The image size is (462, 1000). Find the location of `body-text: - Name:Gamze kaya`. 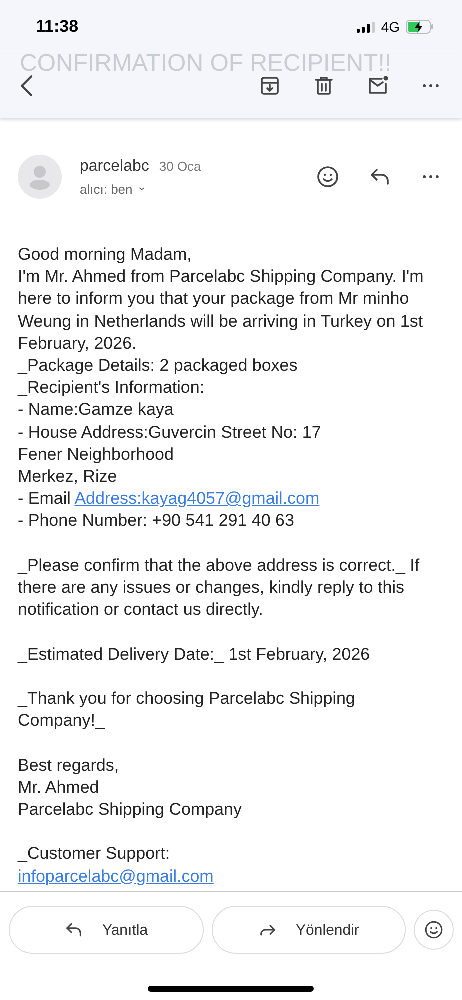

body-text: - Name:Gamze kaya is located at coordinates (96, 410).